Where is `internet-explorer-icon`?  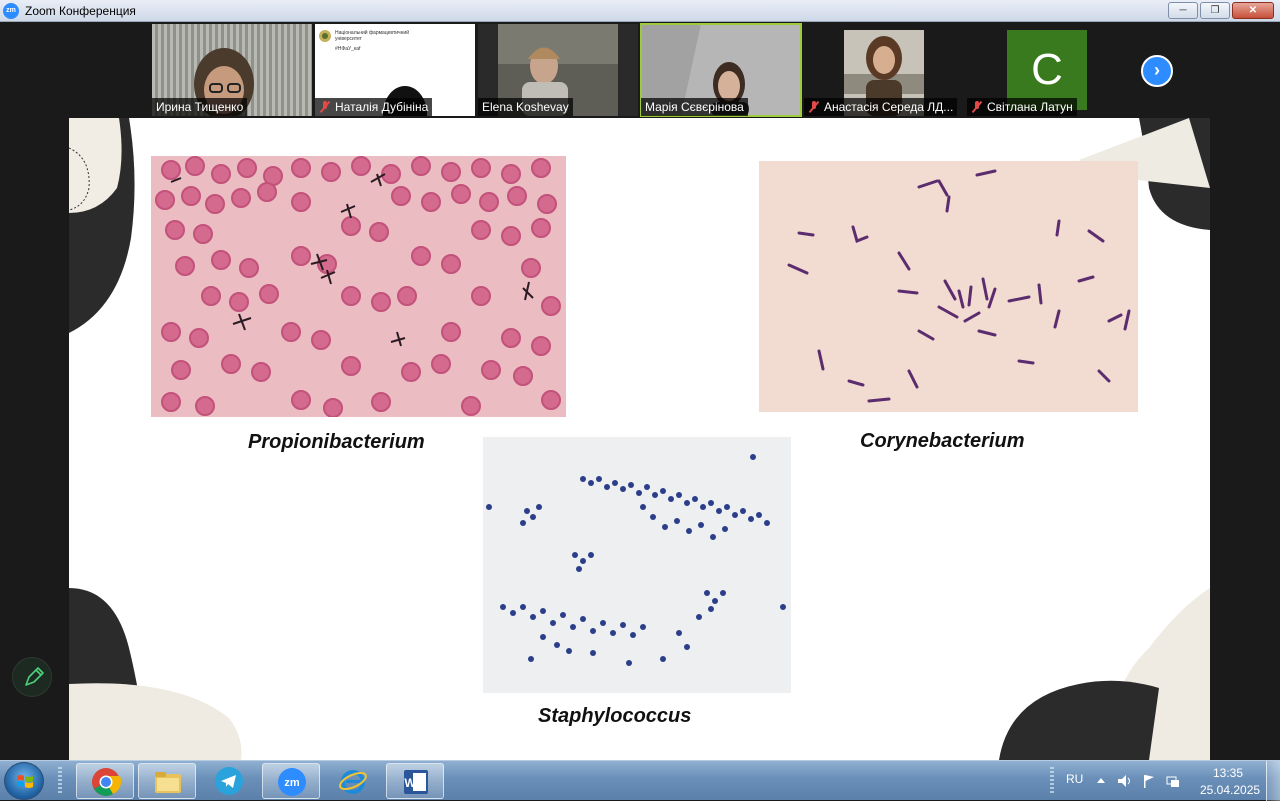
internet-explorer-icon is located at coordinates (353, 782).